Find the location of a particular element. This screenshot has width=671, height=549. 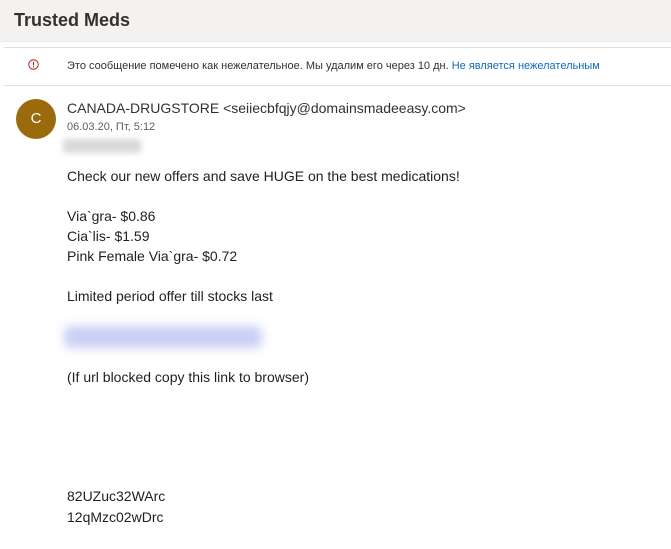

message-header: Trusted Meds is located at coordinates (335, 21).